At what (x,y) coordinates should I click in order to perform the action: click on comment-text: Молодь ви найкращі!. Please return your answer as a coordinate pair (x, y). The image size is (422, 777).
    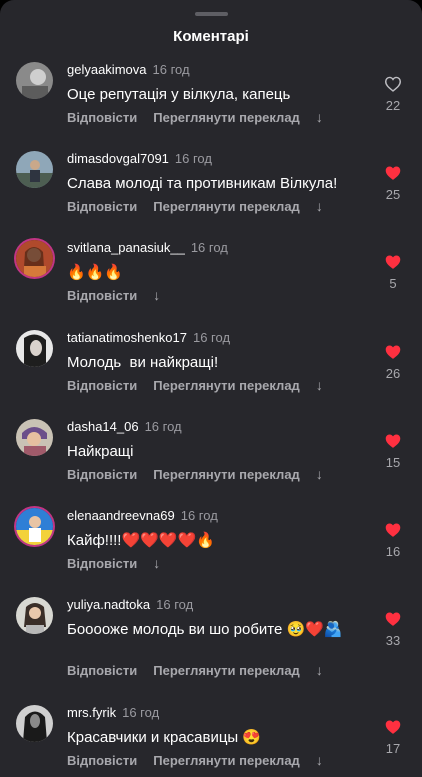
    Looking at the image, I should click on (143, 362).